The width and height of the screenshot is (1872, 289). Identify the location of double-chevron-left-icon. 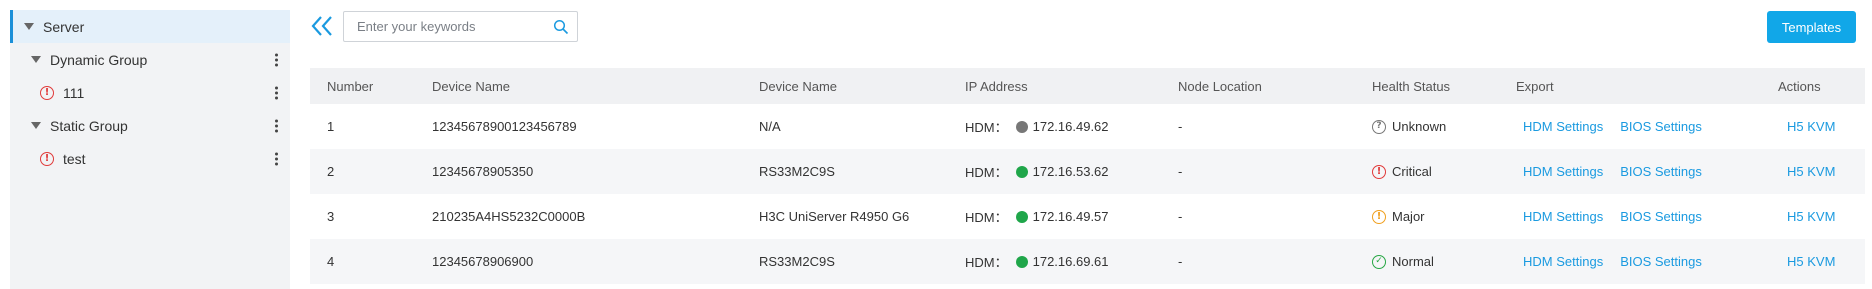
(323, 26).